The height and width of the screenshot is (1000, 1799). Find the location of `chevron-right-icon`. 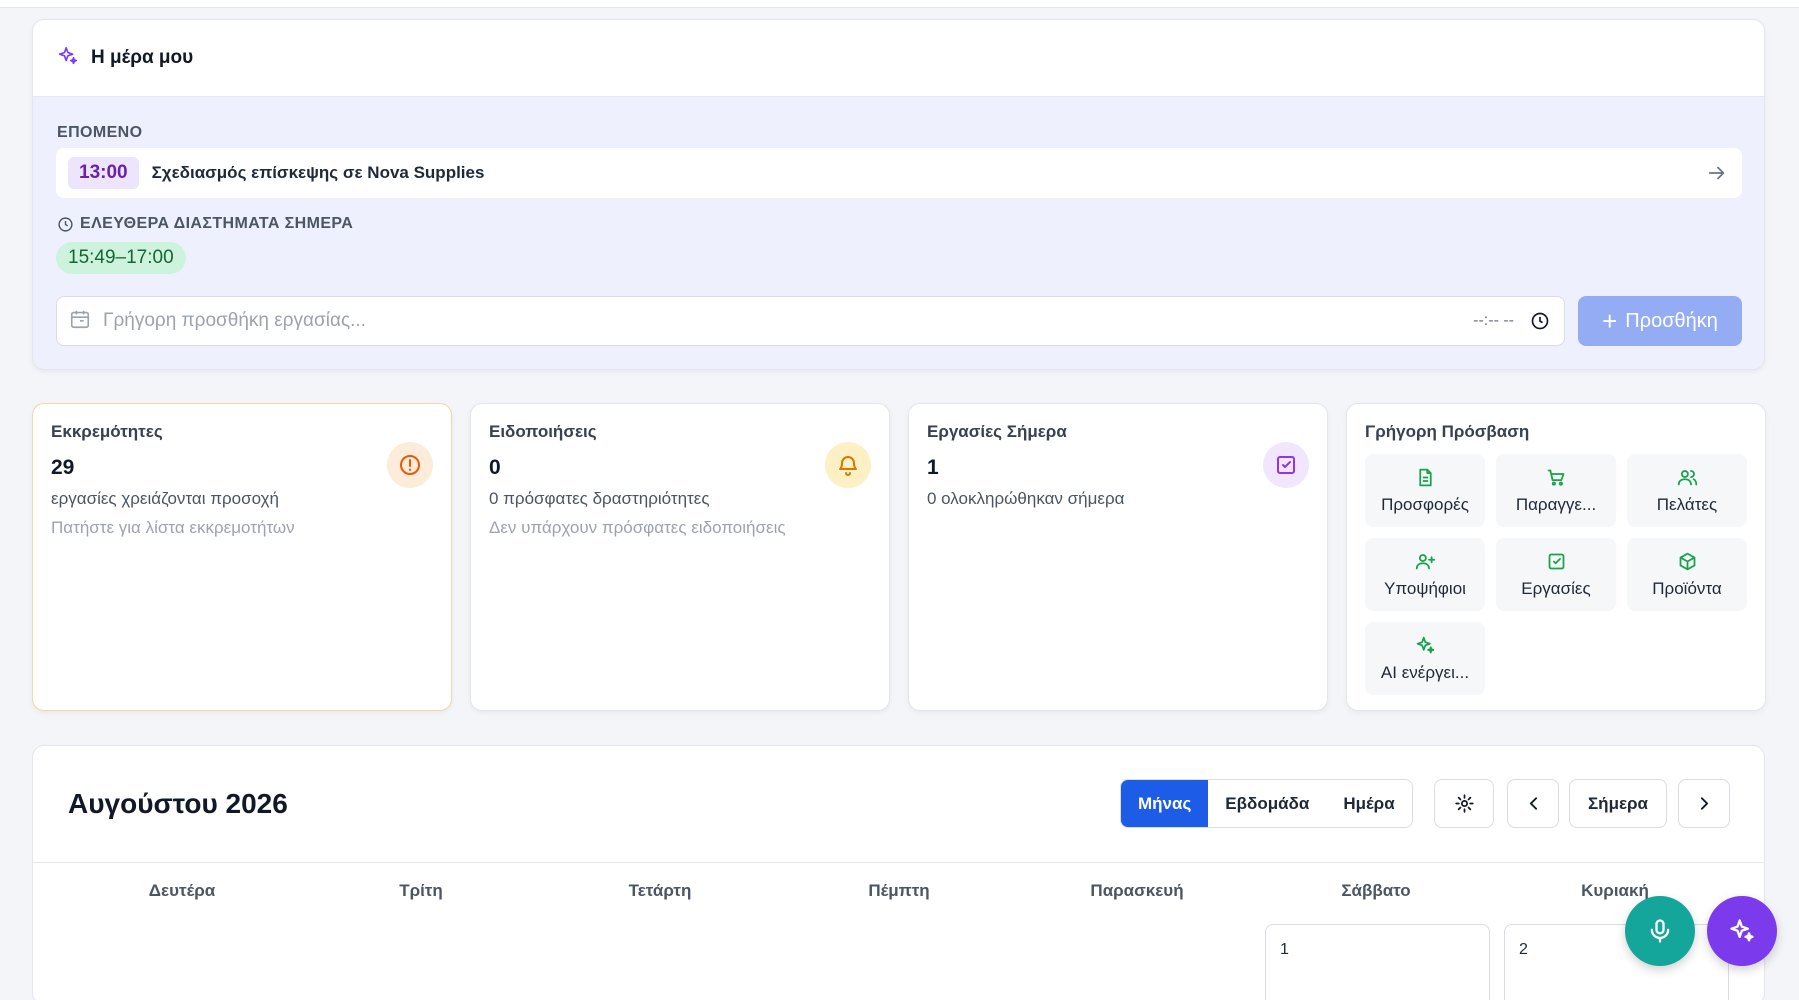

chevron-right-icon is located at coordinates (1704, 803).